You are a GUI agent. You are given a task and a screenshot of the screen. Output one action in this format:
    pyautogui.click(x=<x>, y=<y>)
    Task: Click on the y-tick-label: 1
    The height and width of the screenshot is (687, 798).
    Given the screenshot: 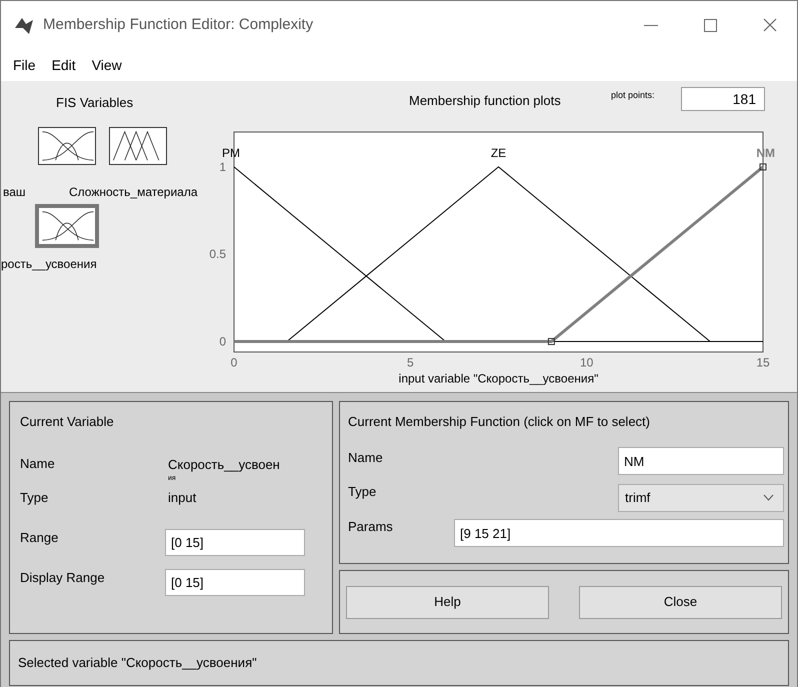 What is the action you would take?
    pyautogui.click(x=222, y=167)
    